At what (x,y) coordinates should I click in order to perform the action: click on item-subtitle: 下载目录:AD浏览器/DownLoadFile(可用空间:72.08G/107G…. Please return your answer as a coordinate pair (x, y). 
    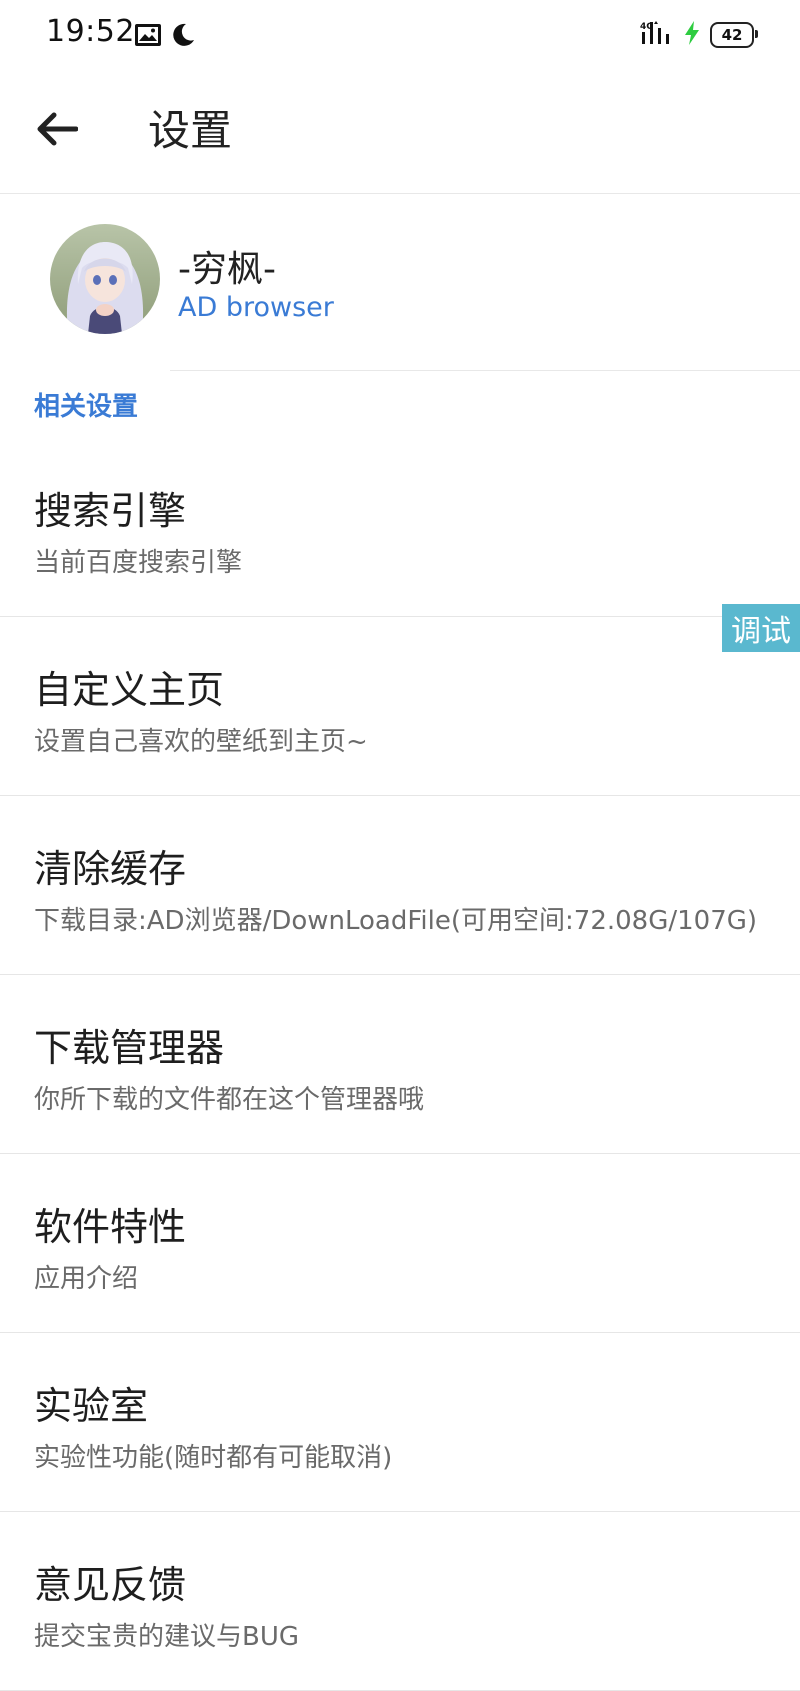
    Looking at the image, I should click on (396, 921).